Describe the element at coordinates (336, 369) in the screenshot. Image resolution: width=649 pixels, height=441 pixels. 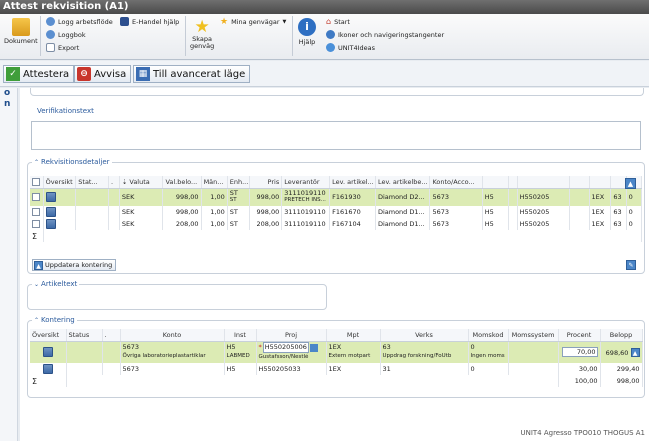
I see `table-row: 5673 H5 H550205033 1EX 31 0 30,00 299,40` at that location.